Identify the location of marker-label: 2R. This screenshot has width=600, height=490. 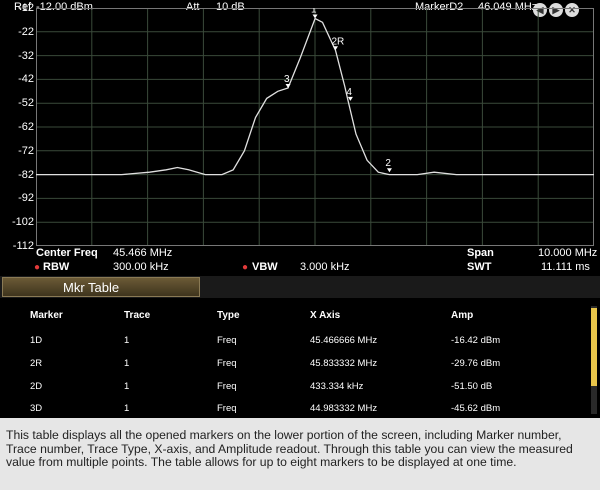
(337, 41).